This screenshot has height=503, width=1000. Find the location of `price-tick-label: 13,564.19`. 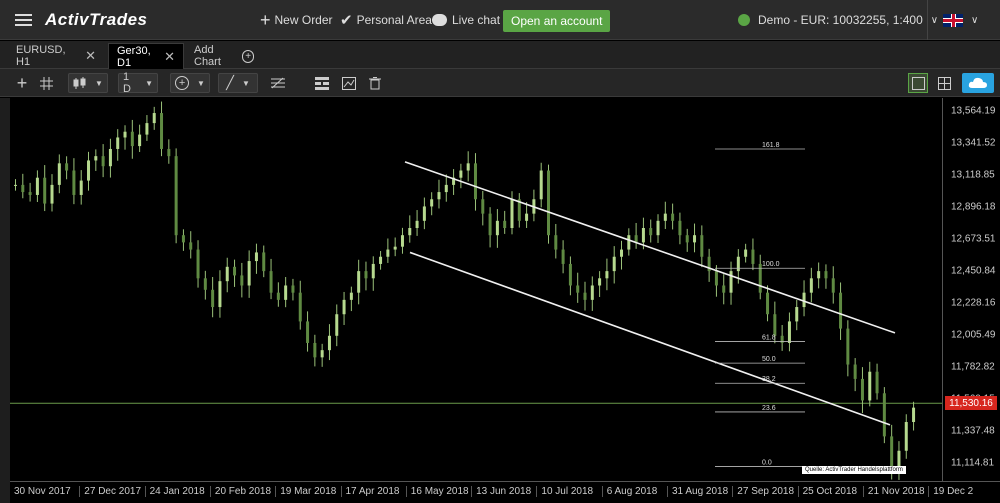

price-tick-label: 13,564.19 is located at coordinates (973, 111).